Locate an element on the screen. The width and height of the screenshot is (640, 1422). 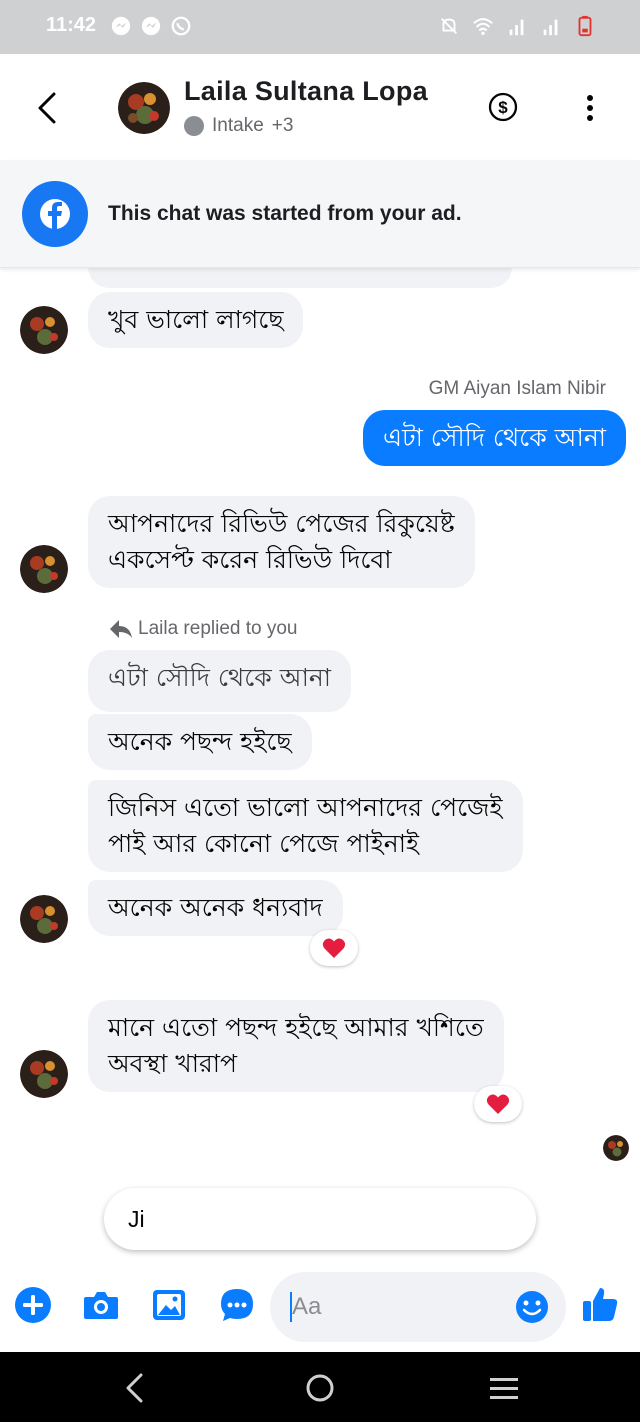
status-time: 11:42 is located at coordinates (71, 25).